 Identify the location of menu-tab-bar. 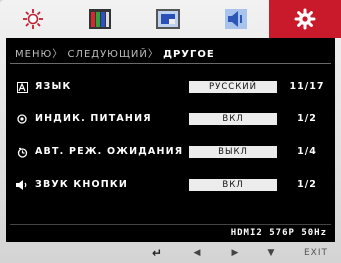
(170, 19).